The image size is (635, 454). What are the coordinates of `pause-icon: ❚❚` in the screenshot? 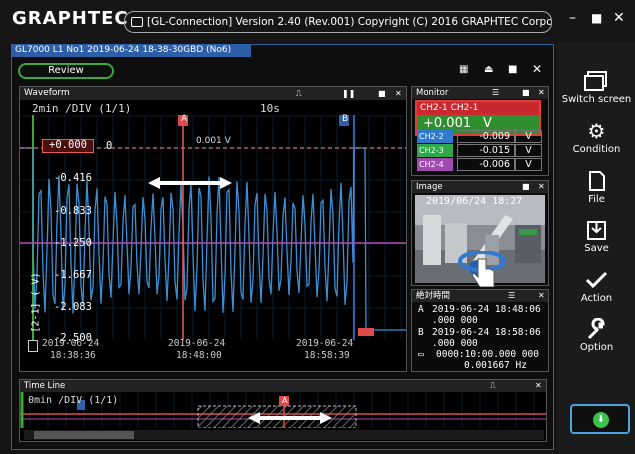 It's located at (348, 93).